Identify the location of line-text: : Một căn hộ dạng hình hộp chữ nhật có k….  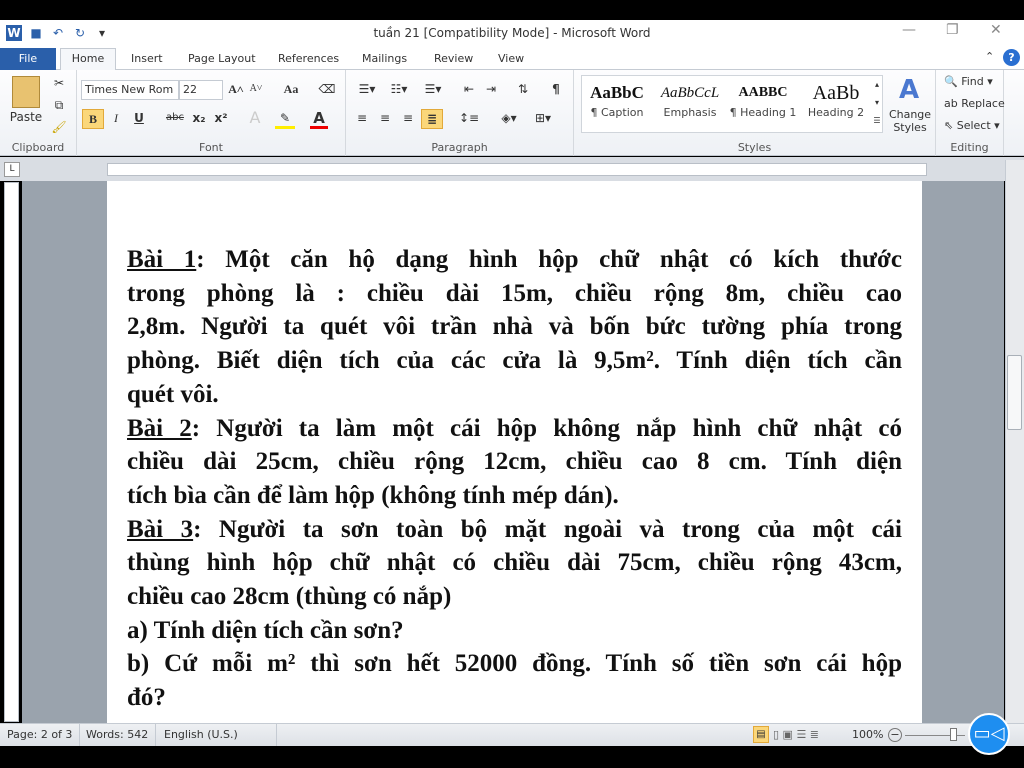
(549, 259).